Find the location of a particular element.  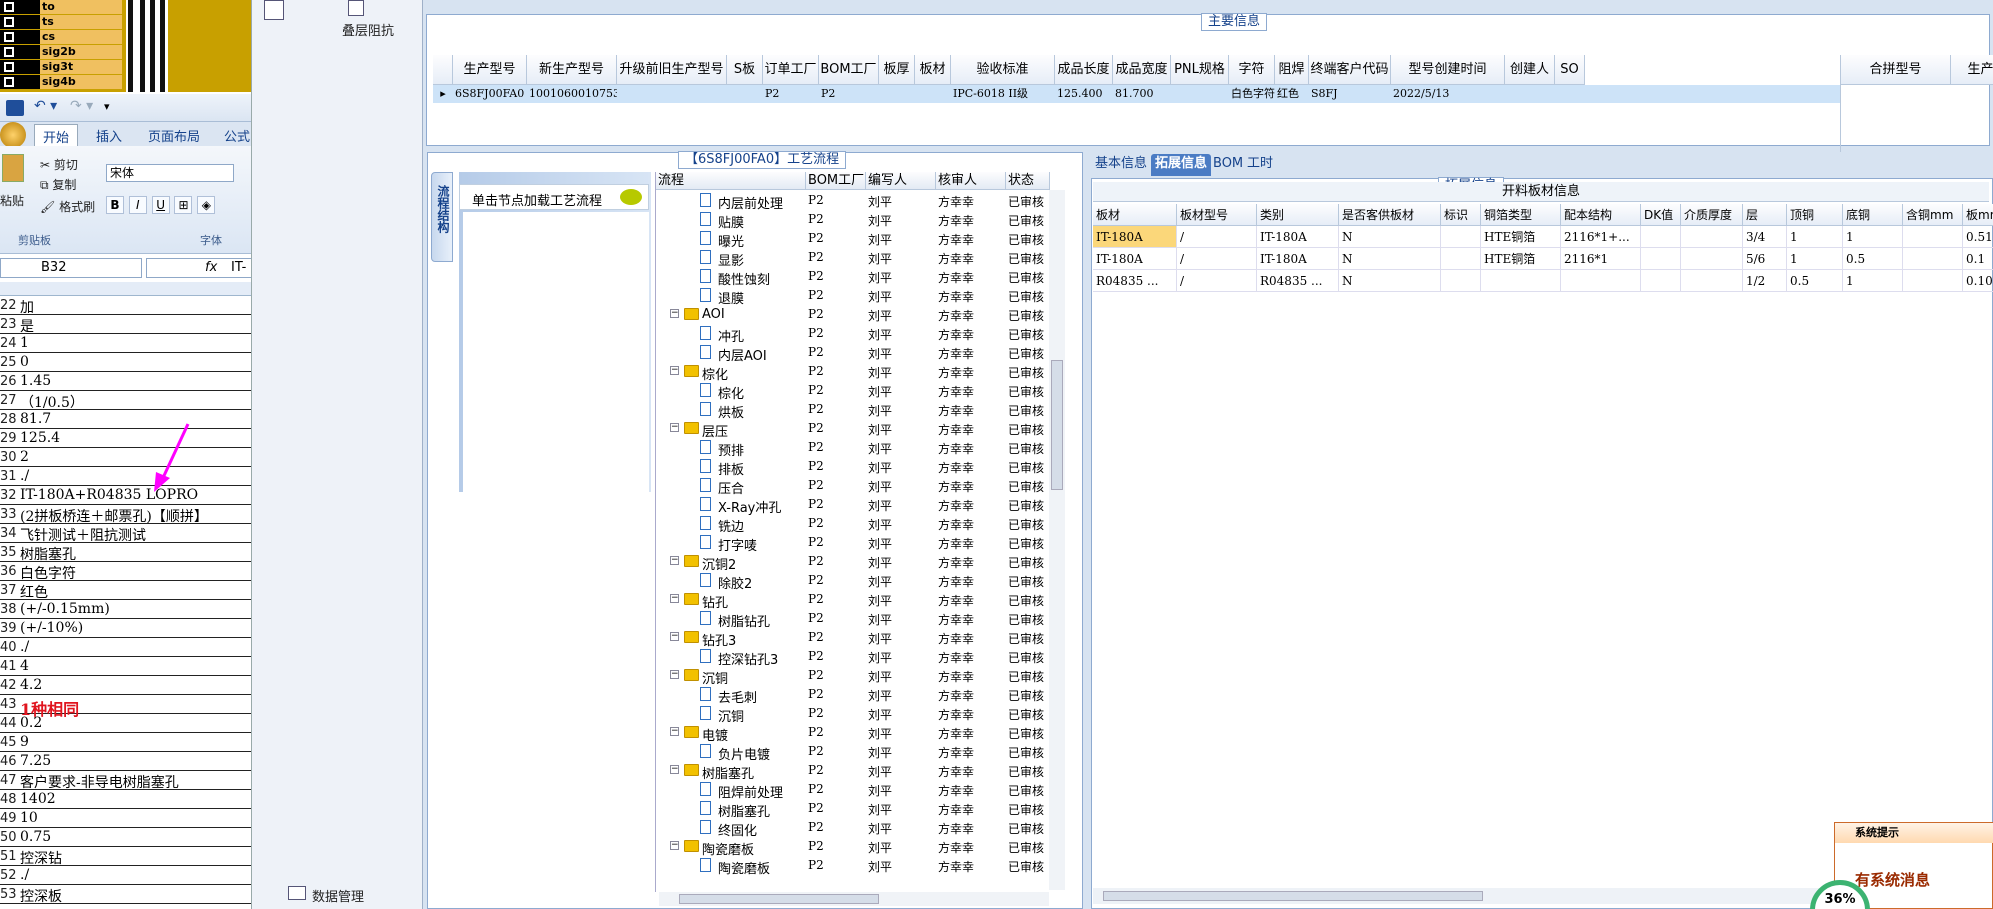

material-col-4: 标识 is located at coordinates (1461, 215).